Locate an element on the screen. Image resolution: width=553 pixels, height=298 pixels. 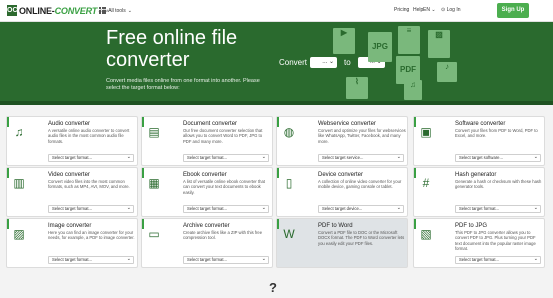
word-file-icon: W is located at coordinates (289, 234).